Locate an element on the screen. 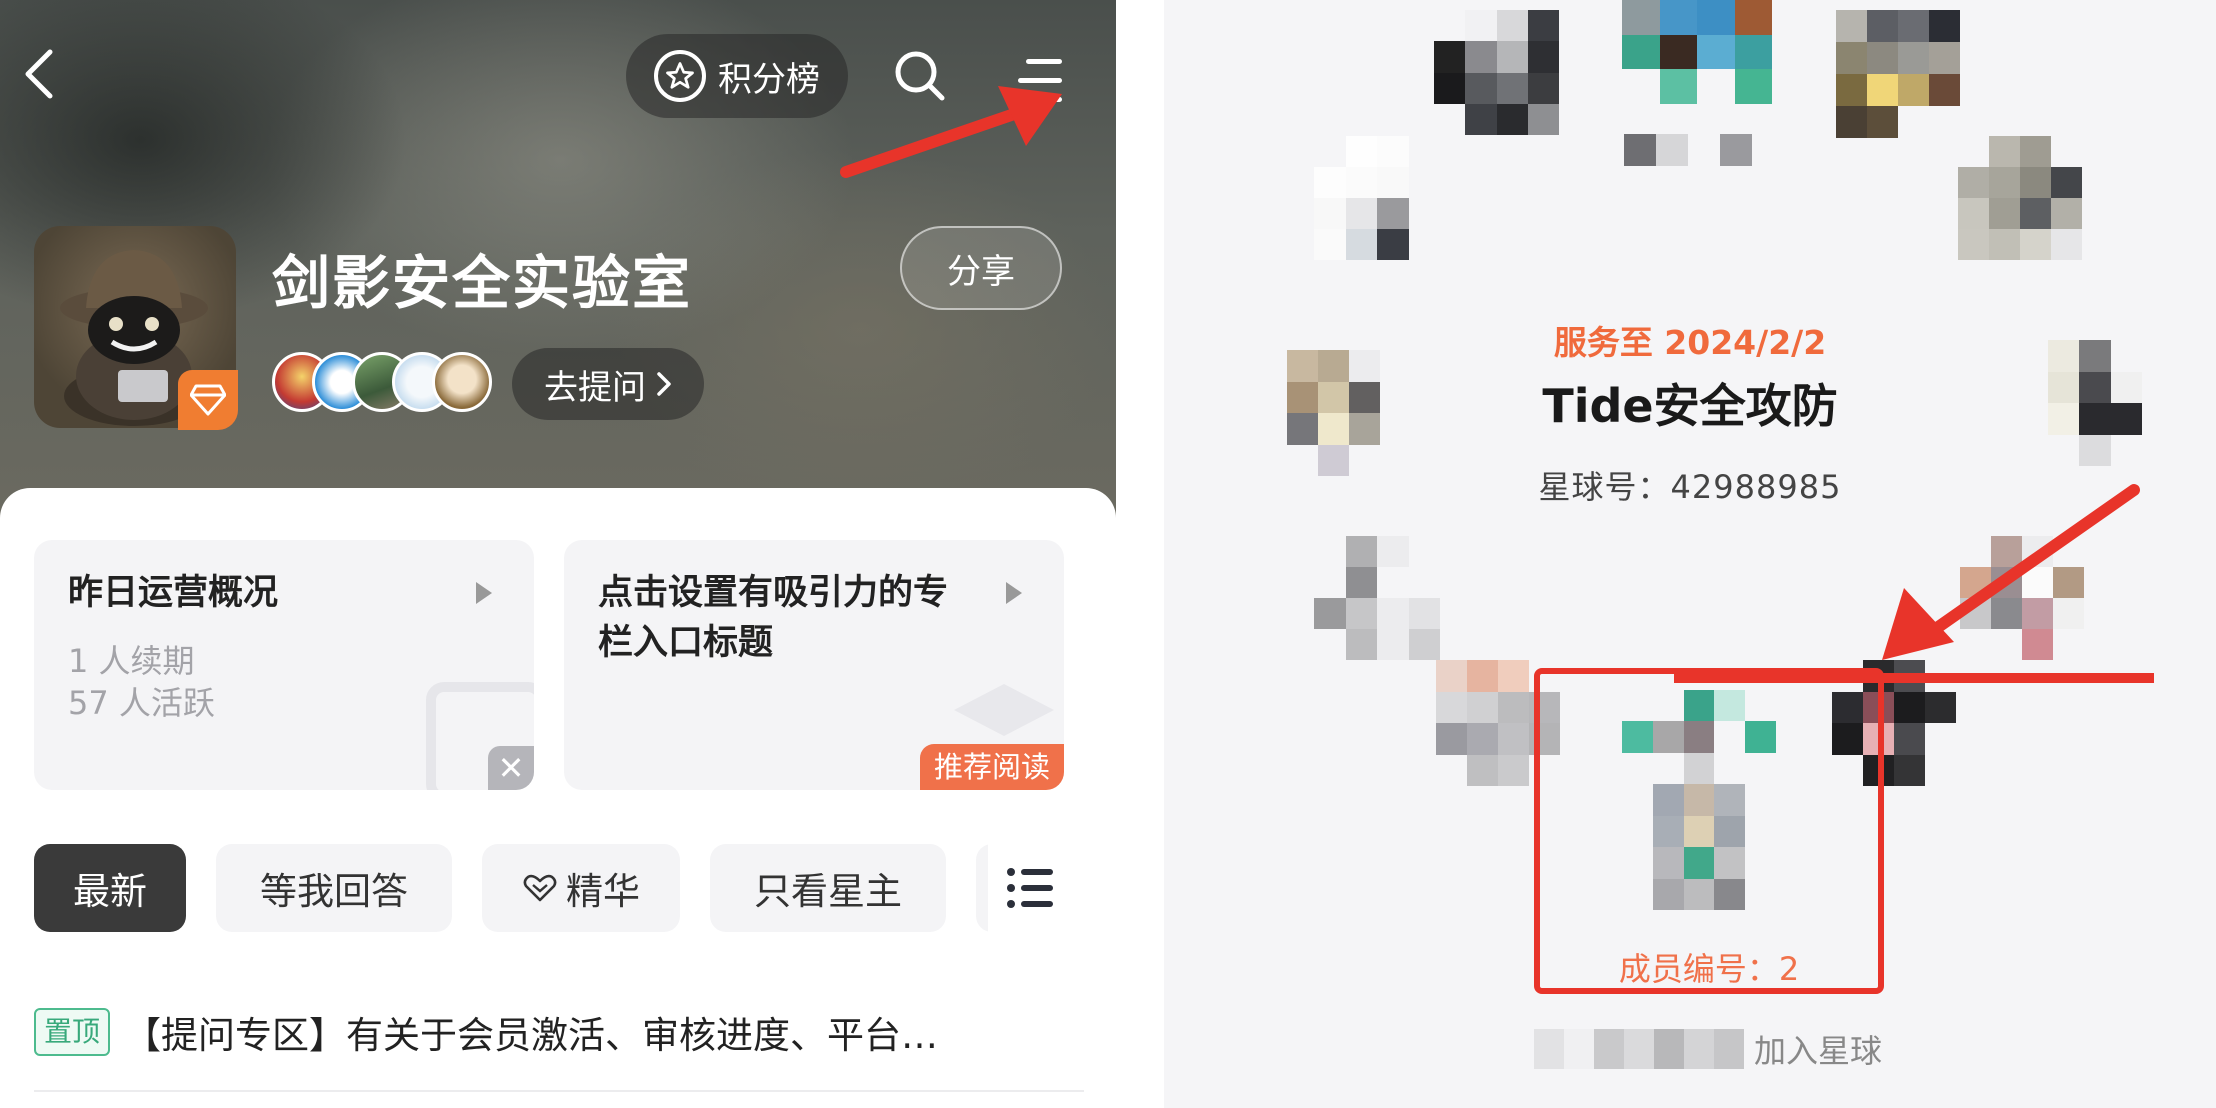 This screenshot has height=1108, width=2216. list-icon is located at coordinates (1030, 888).